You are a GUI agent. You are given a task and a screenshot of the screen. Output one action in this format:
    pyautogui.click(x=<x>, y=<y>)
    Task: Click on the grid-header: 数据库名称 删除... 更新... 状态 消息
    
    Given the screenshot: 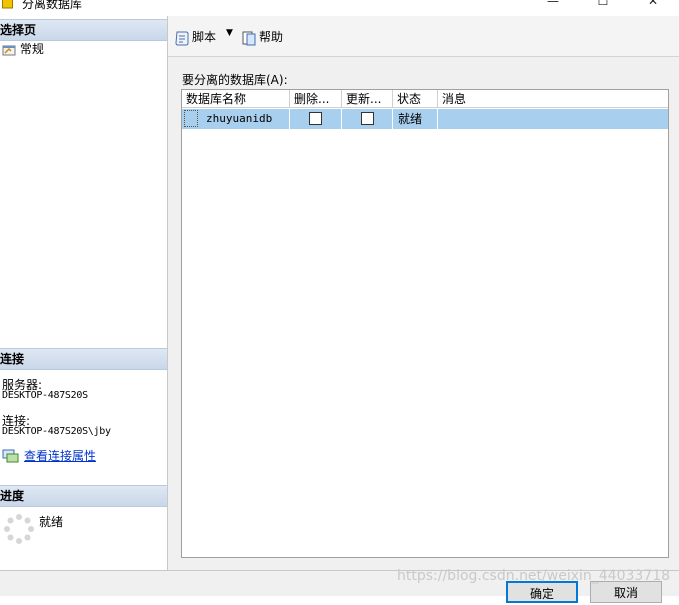 What is the action you would take?
    pyautogui.click(x=425, y=99)
    